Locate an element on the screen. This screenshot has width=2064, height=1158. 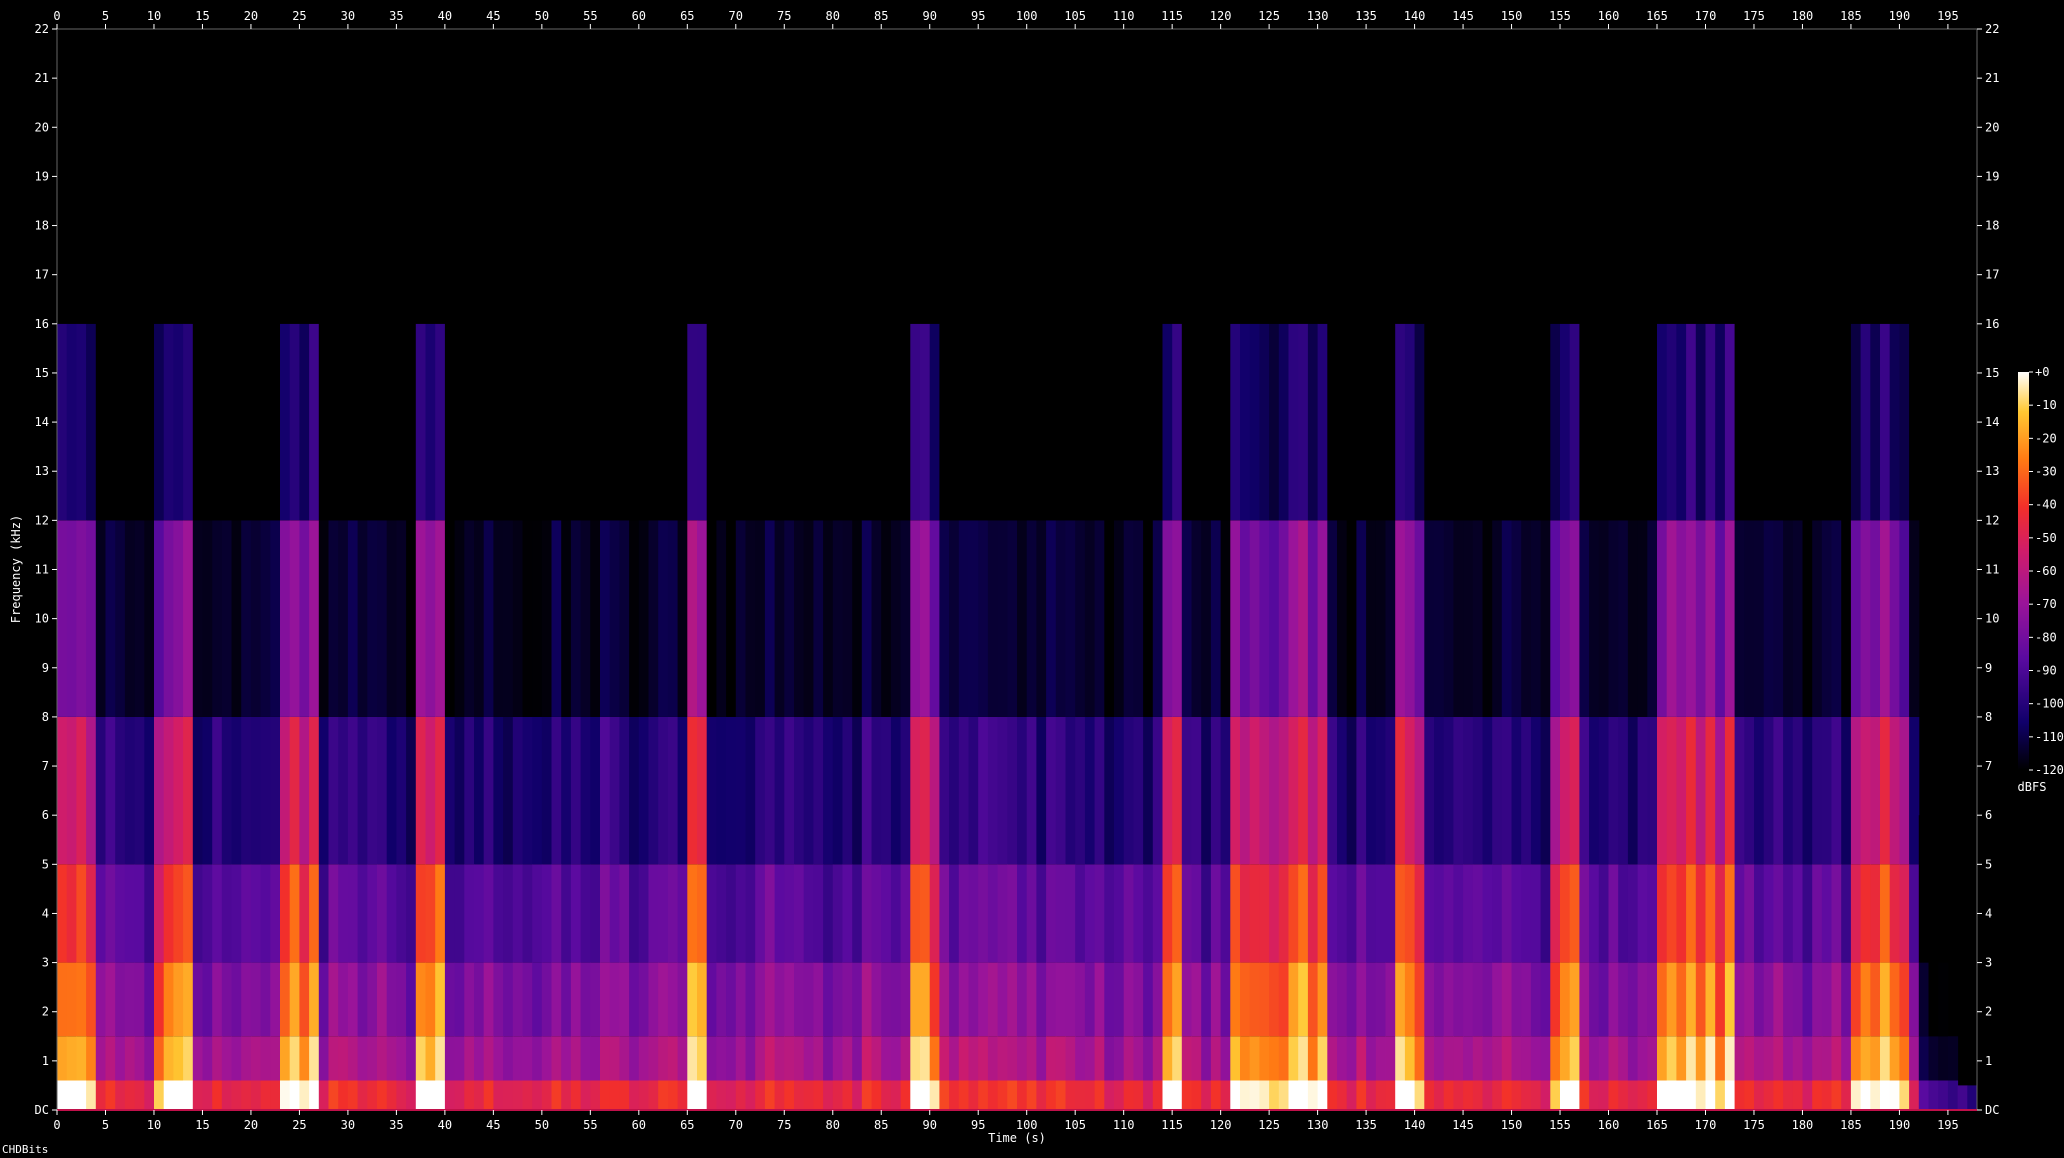
y-axis-title: Frequency (kHz) is located at coordinates (16, 569).